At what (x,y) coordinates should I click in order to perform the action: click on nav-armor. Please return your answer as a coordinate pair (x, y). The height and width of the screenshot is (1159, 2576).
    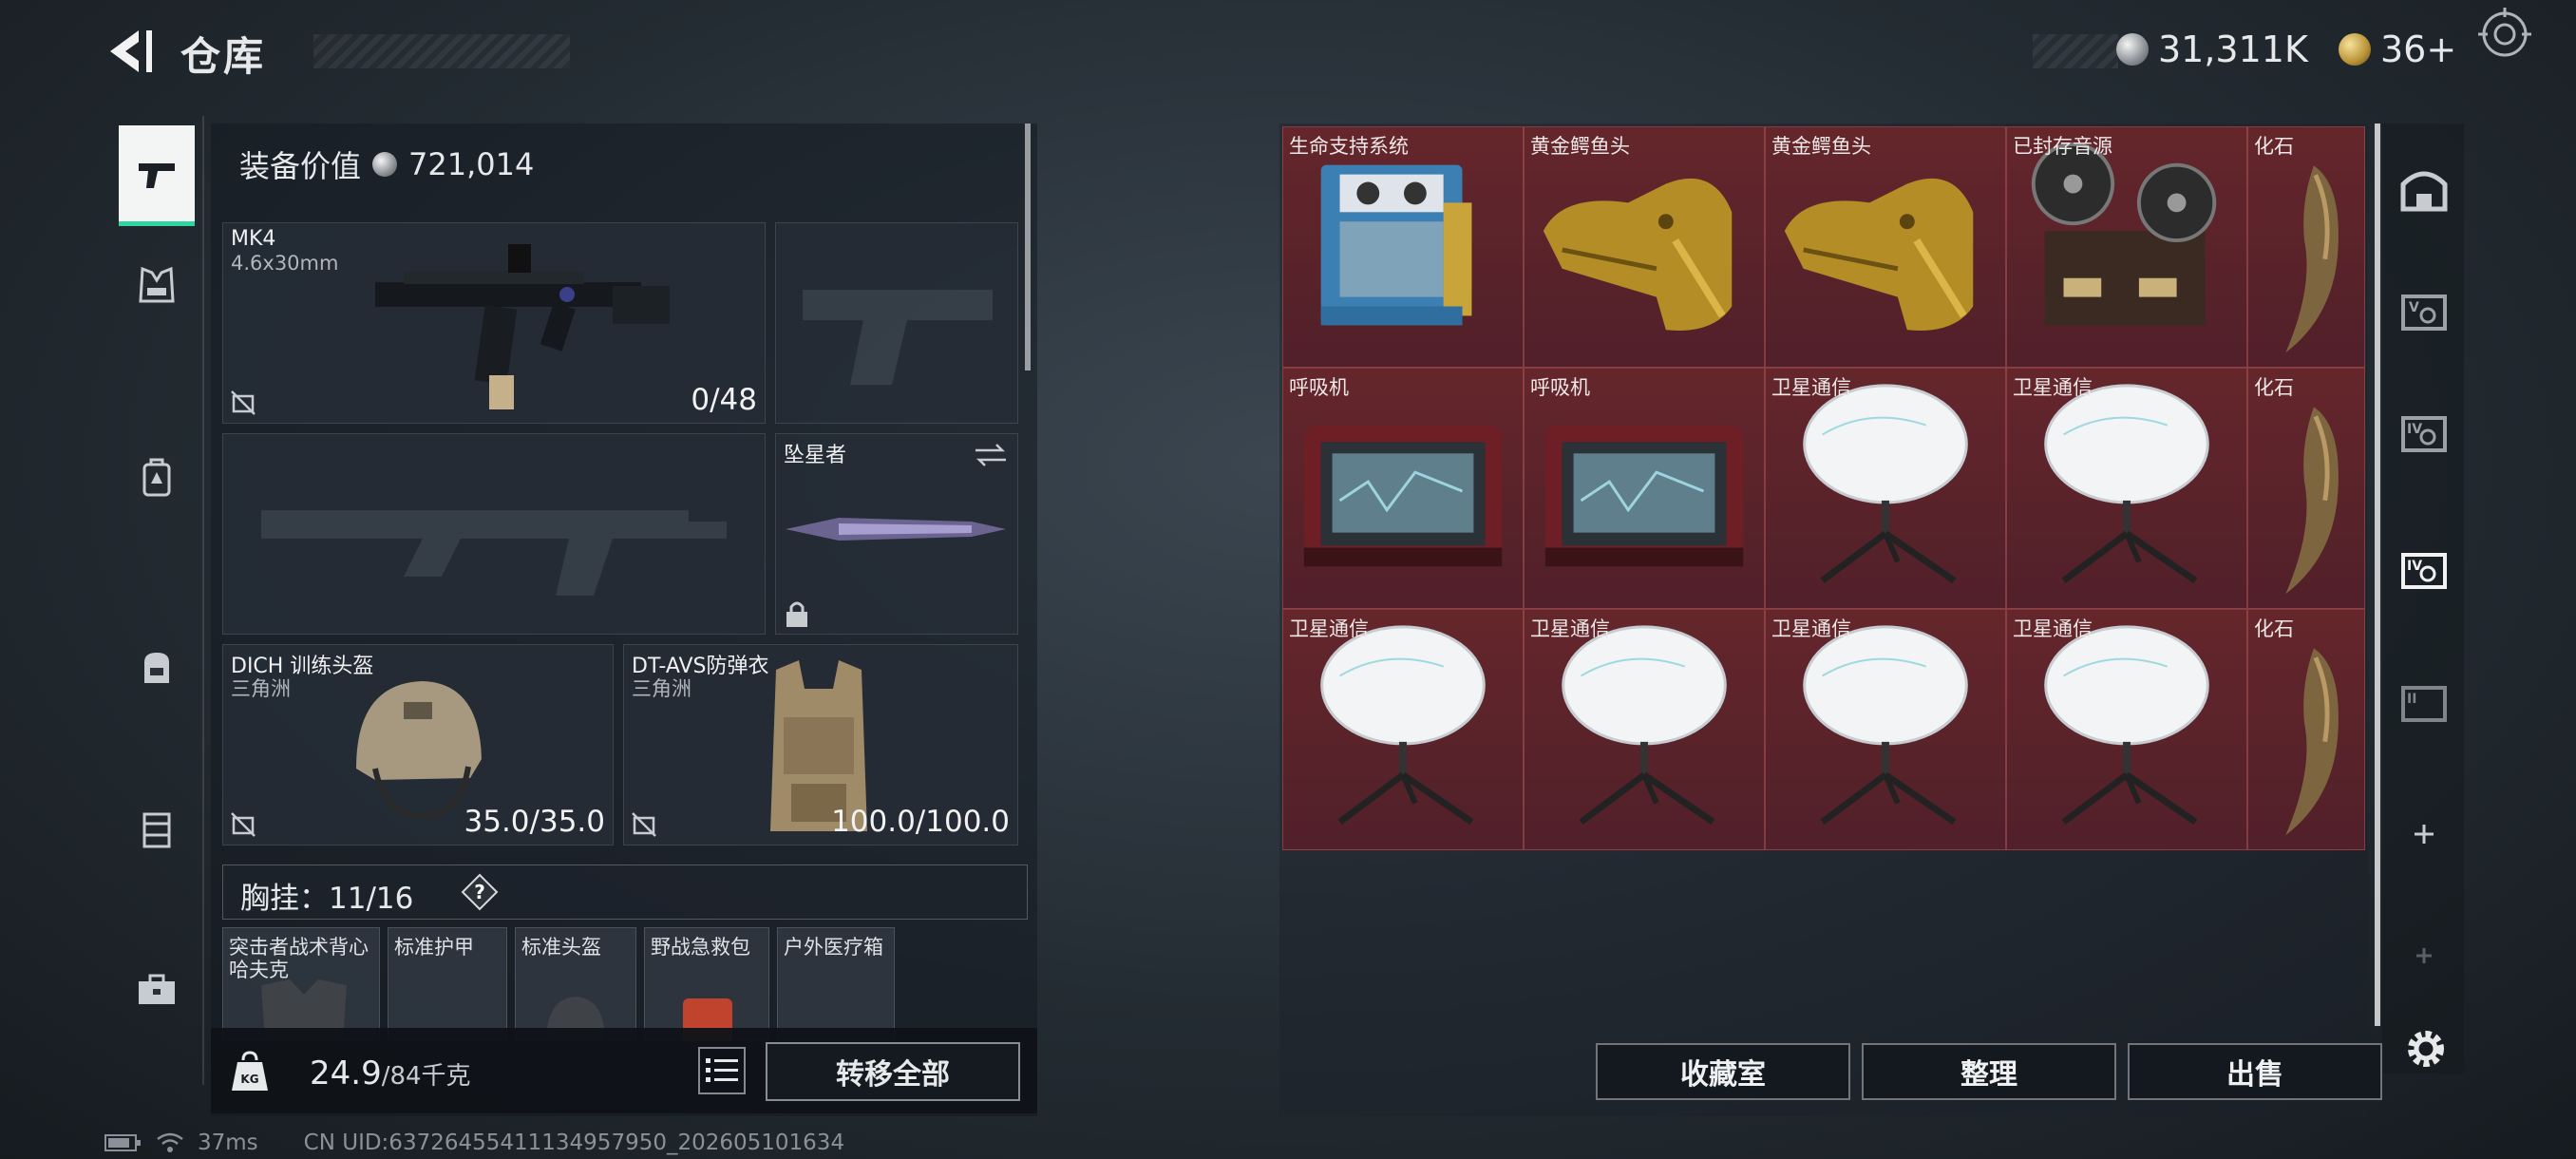
    Looking at the image, I should click on (157, 285).